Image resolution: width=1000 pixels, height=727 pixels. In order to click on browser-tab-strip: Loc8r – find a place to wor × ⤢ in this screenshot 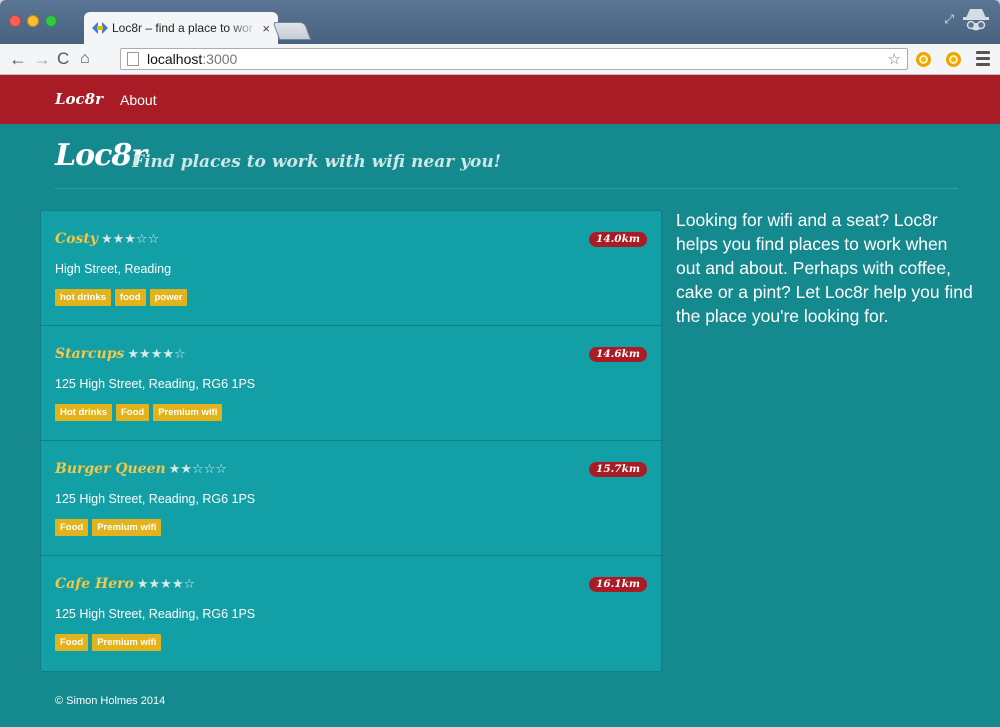, I will do `click(500, 22)`.